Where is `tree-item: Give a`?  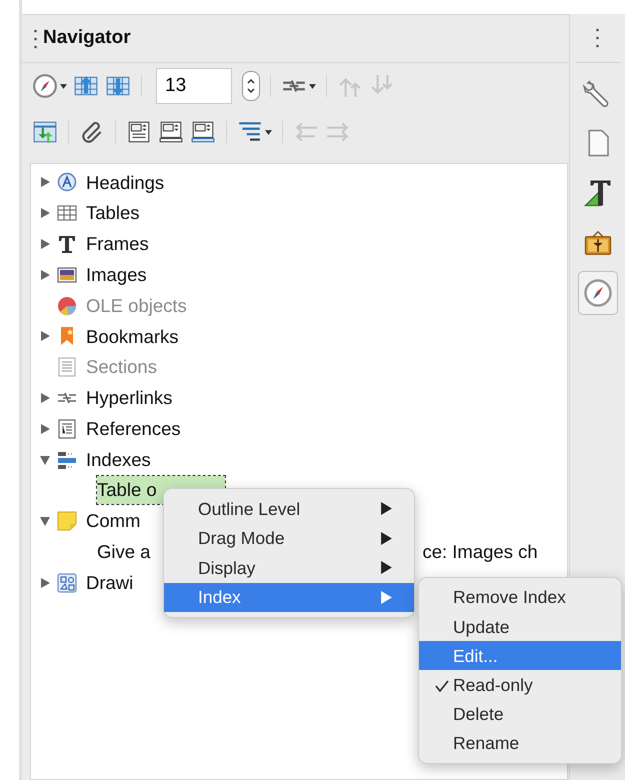 tree-item: Give a is located at coordinates (123, 552).